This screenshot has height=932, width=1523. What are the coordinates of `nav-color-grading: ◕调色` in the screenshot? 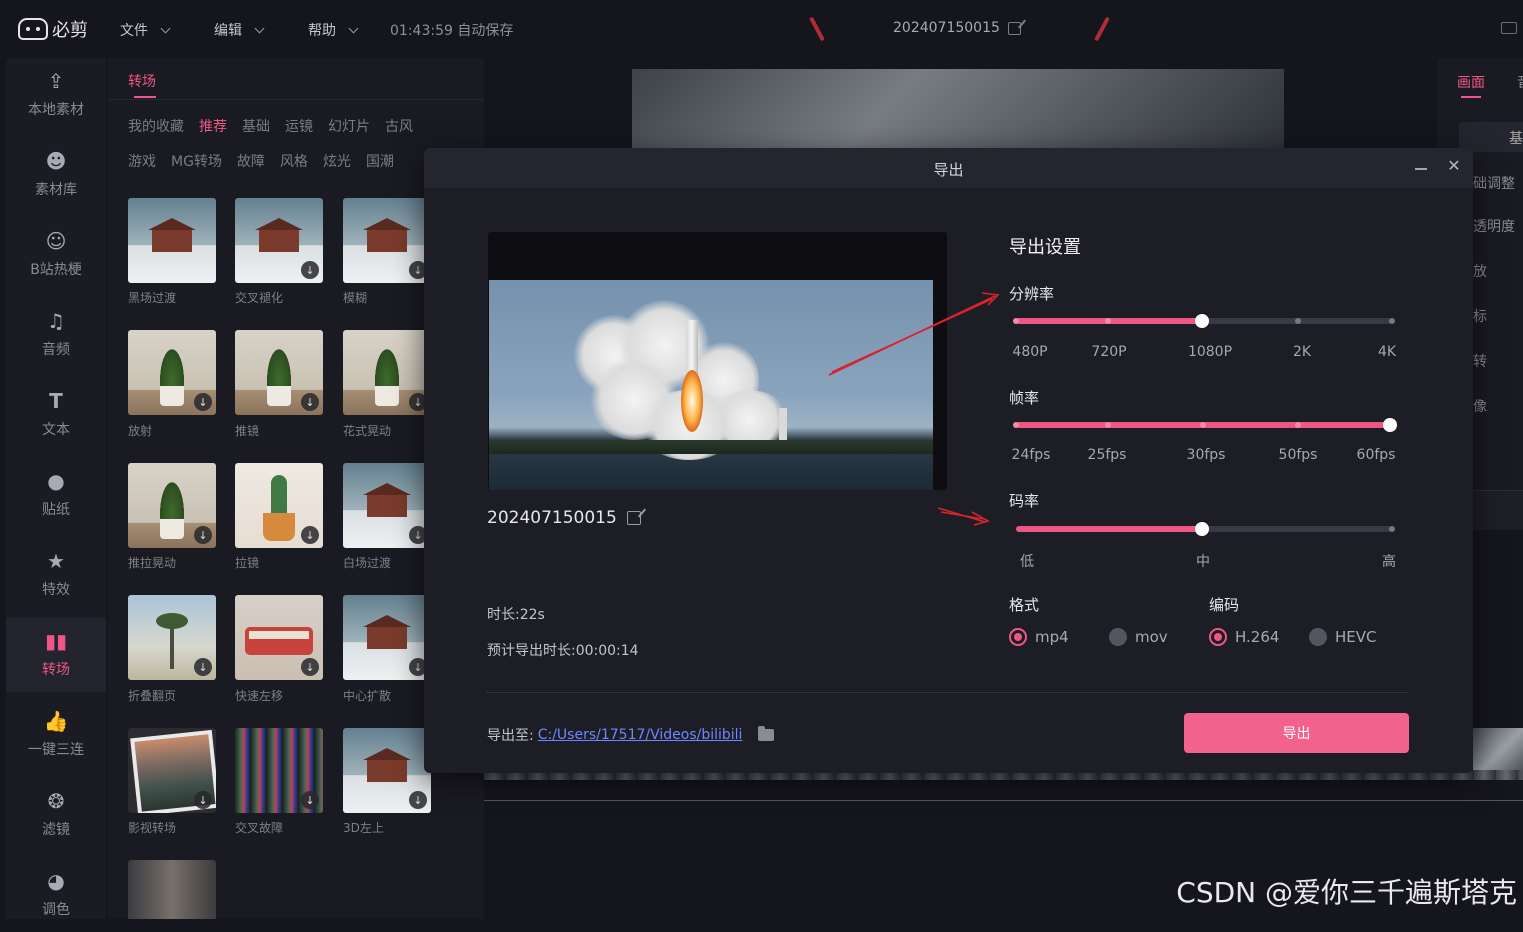 It's located at (56, 895).